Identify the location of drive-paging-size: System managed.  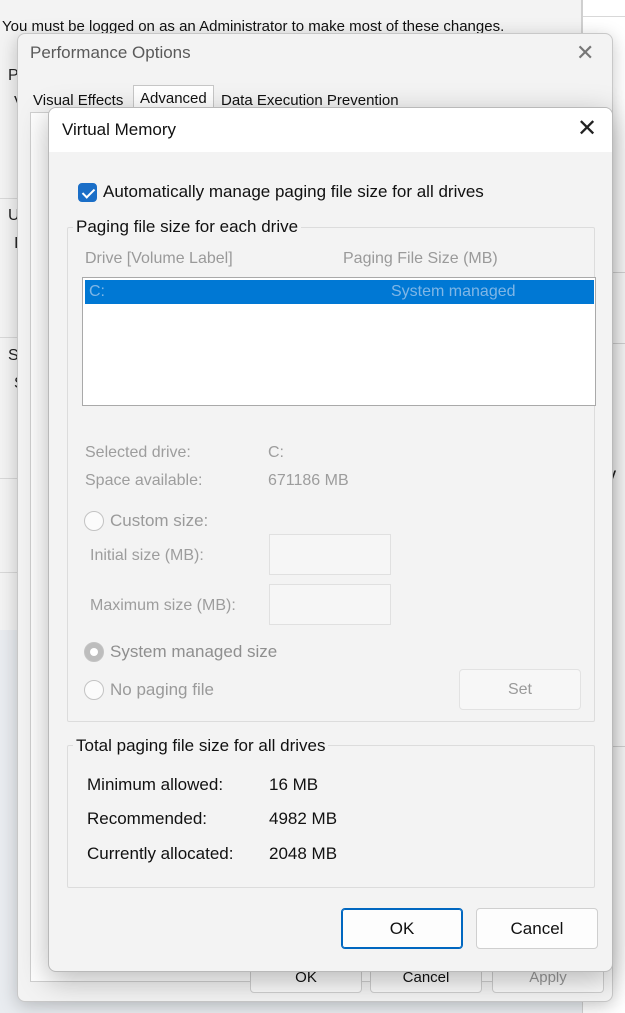
(453, 291).